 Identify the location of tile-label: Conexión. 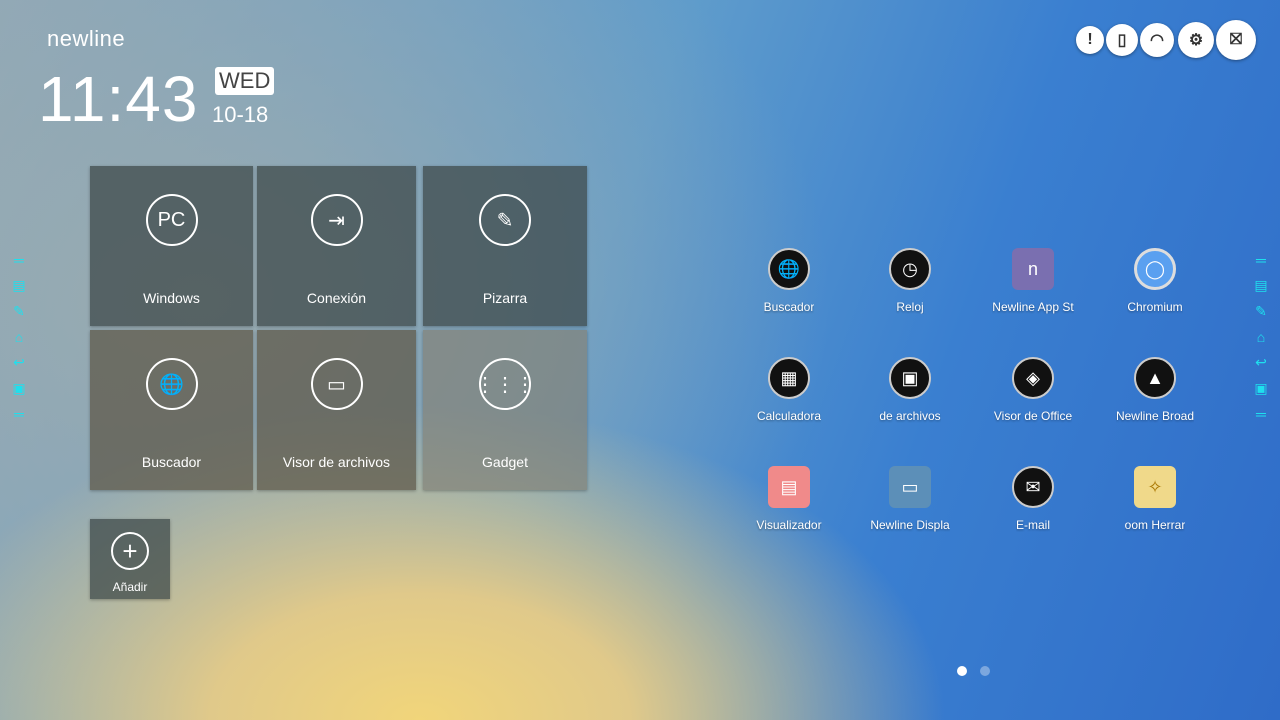
(336, 298).